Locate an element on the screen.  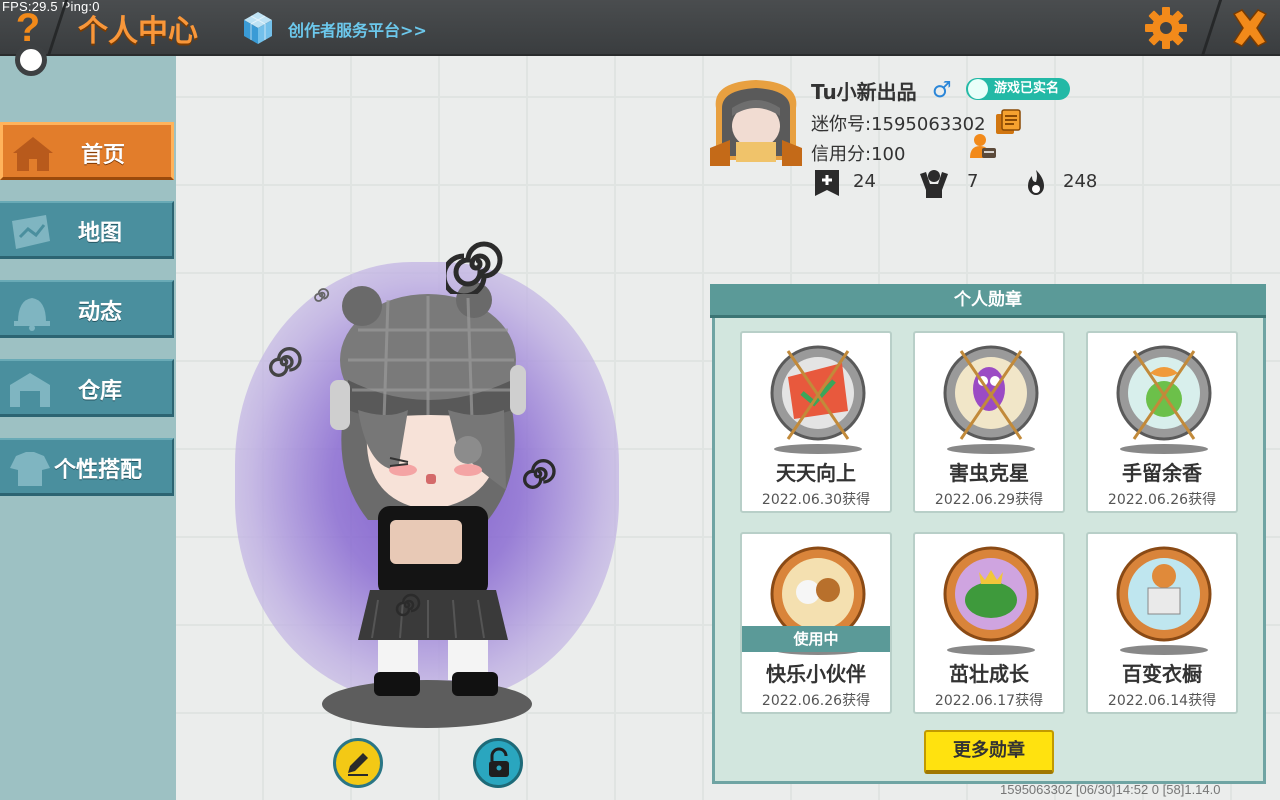
user-check-icon is located at coordinates (978, 89).